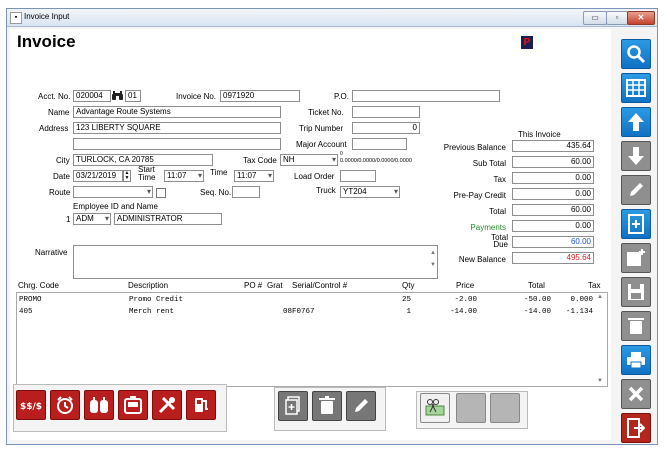 The height and width of the screenshot is (453, 670). What do you see at coordinates (379, 144) in the screenshot?
I see `major-account-field` at bounding box center [379, 144].